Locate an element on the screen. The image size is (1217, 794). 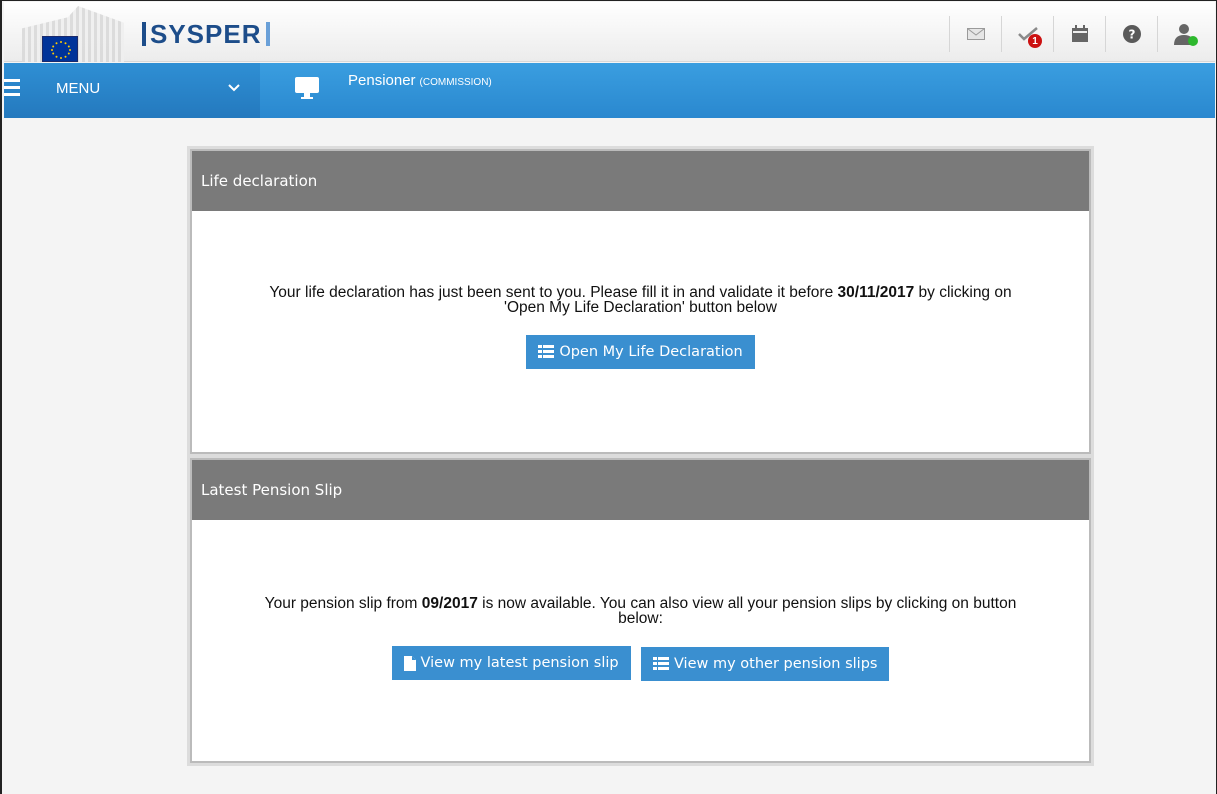
open-life-declaration-button: Open My Life Declaration is located at coordinates (640, 352).